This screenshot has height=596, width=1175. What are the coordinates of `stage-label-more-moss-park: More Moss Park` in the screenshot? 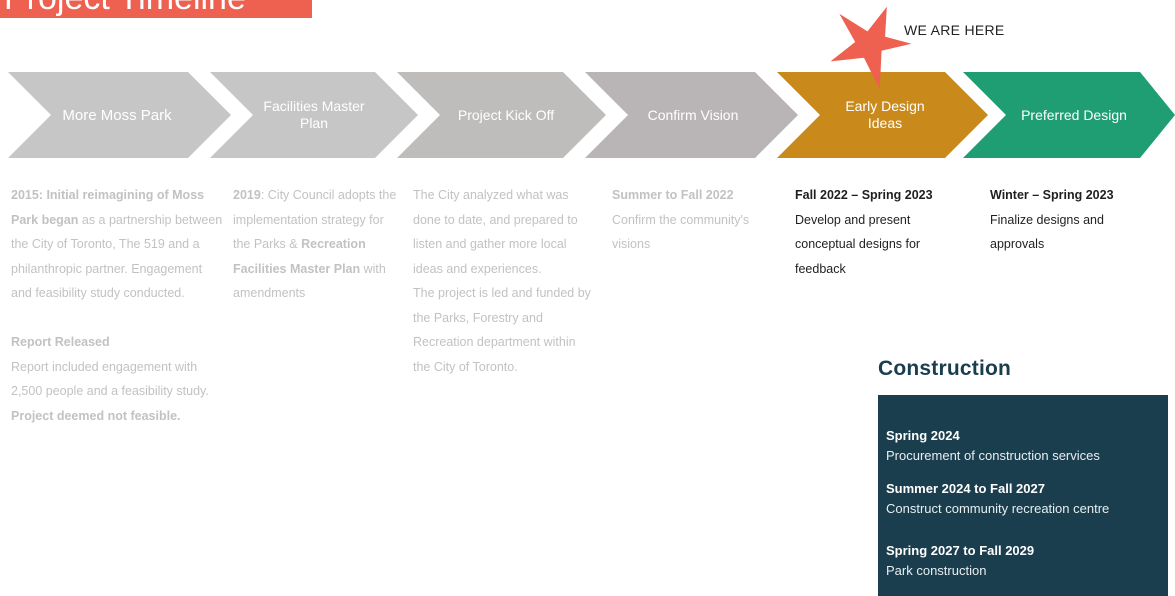 It's located at (117, 115).